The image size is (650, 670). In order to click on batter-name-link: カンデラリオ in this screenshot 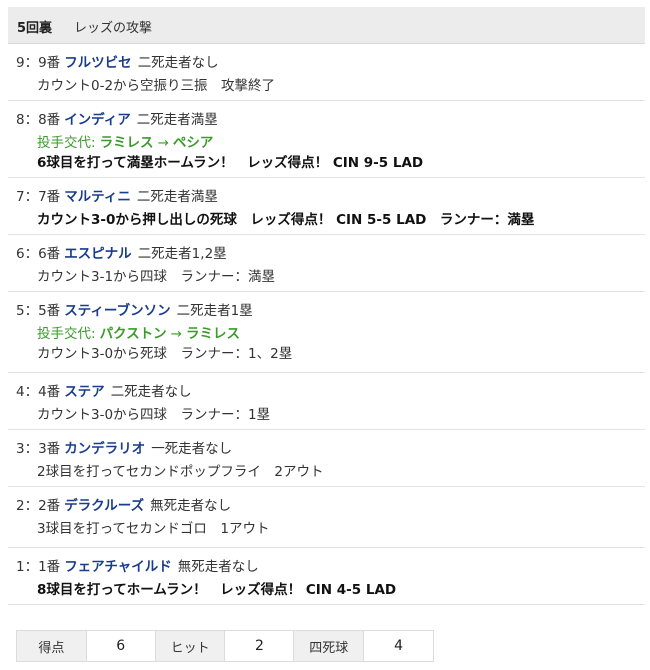, I will do `click(104, 449)`.